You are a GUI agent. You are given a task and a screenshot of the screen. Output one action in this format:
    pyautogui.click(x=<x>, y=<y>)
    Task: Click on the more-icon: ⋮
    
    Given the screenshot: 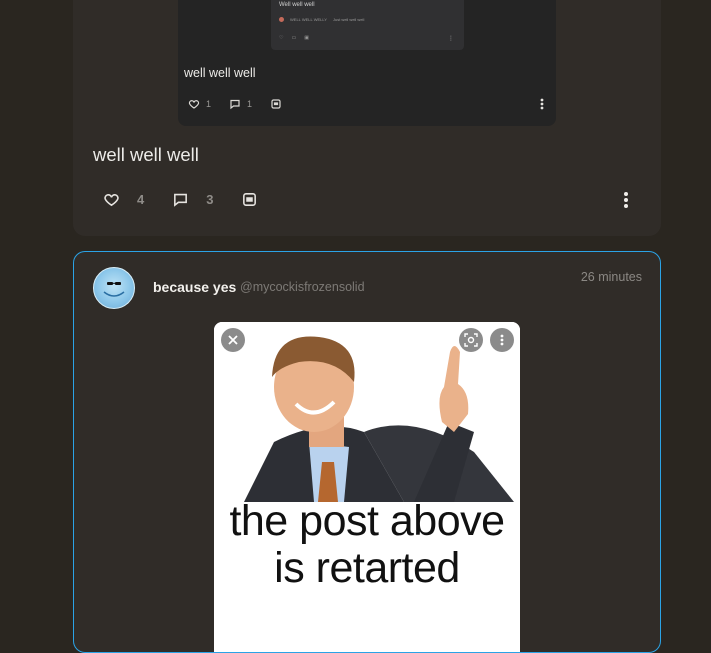 What is the action you would take?
    pyautogui.click(x=451, y=39)
    